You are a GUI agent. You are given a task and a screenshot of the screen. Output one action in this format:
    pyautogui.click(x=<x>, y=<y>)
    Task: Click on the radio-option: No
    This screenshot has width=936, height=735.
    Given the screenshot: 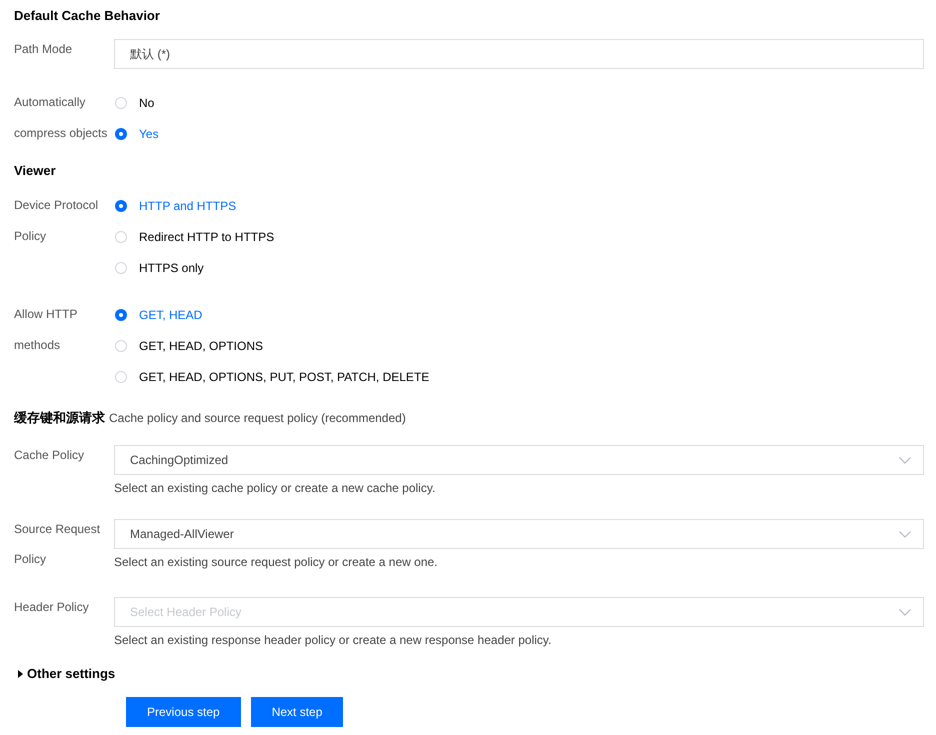 What is the action you would take?
    pyautogui.click(x=519, y=102)
    